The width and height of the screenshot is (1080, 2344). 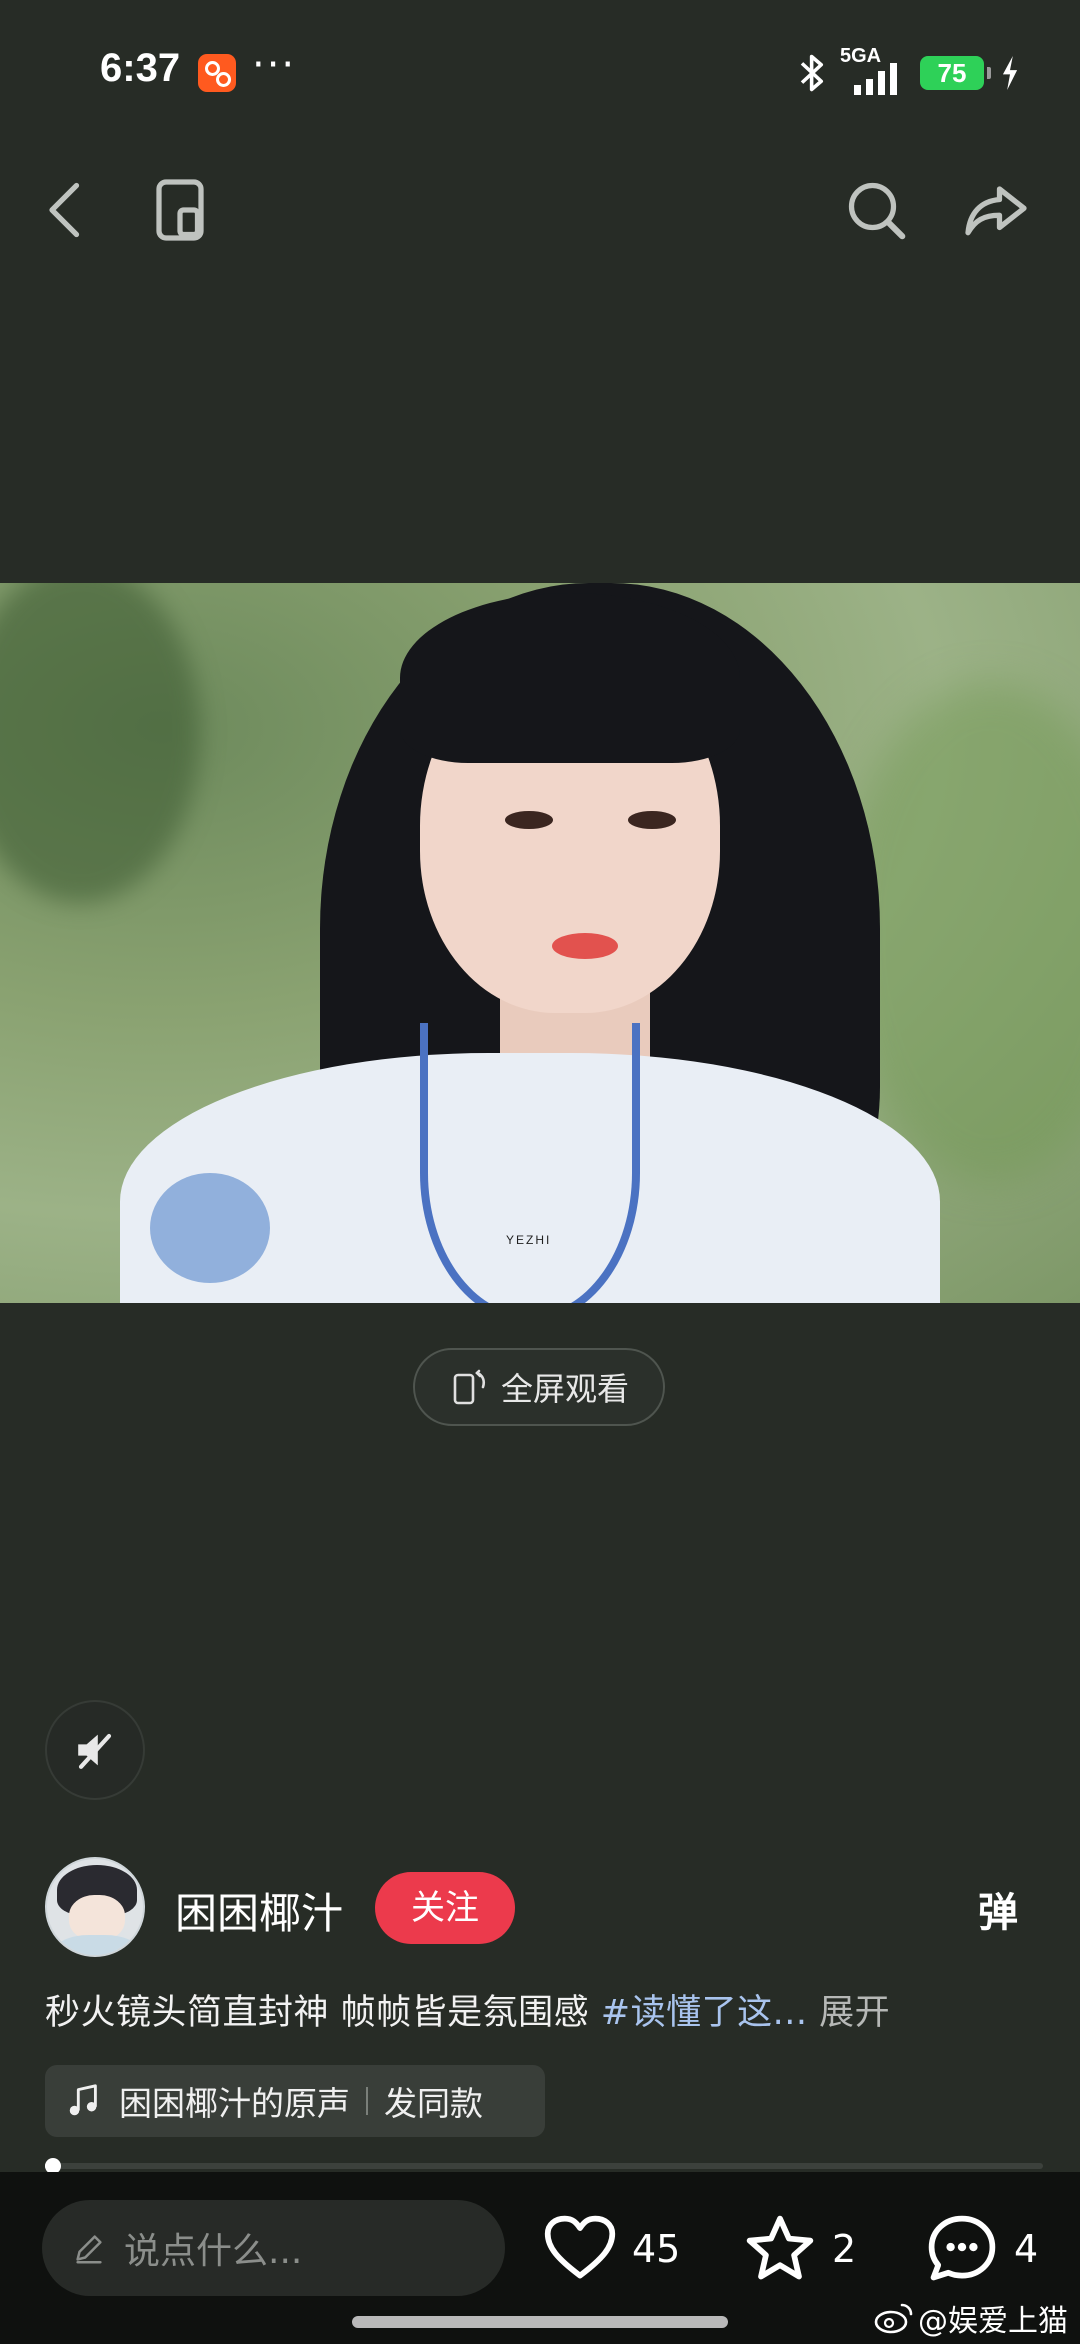 I want to click on pencil-icon, so click(x=89, y=2249).